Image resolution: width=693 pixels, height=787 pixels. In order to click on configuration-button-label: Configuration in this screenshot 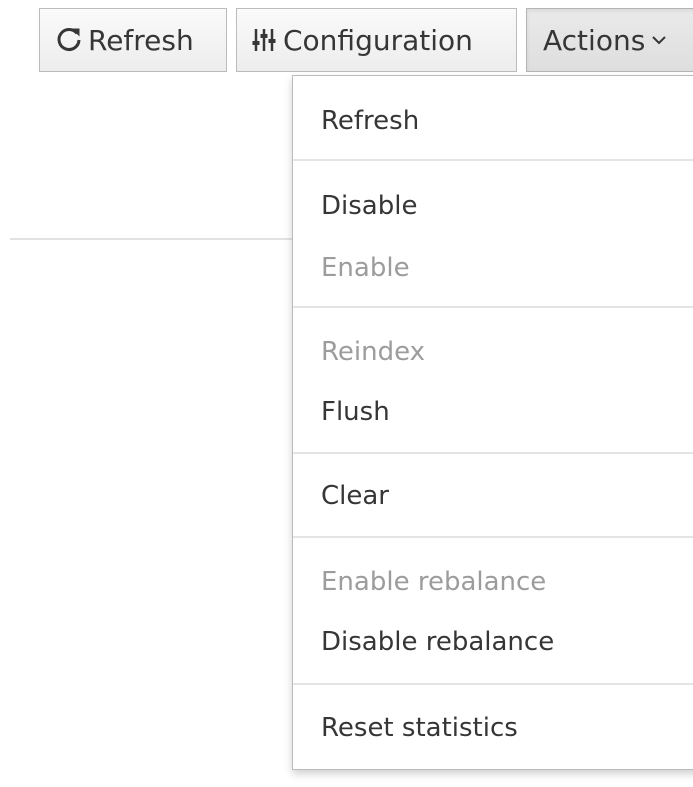, I will do `click(378, 40)`.